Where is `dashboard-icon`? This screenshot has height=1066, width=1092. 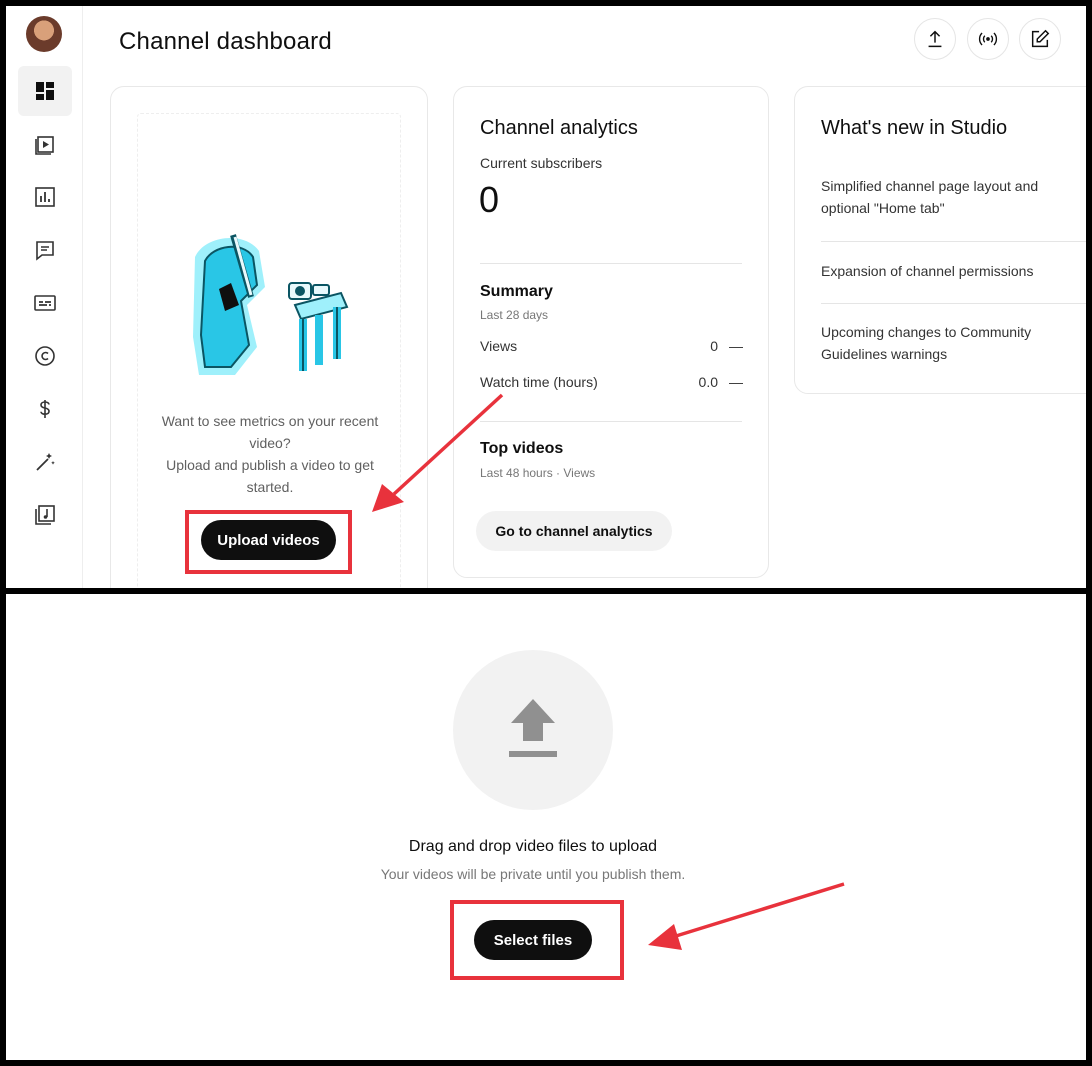 dashboard-icon is located at coordinates (45, 91).